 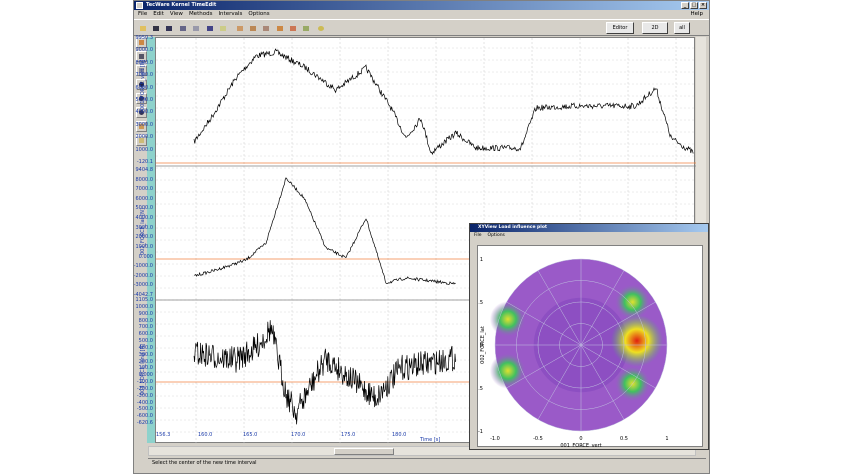 What do you see at coordinates (620, 28) in the screenshot?
I see `editor-button: Editor` at bounding box center [620, 28].